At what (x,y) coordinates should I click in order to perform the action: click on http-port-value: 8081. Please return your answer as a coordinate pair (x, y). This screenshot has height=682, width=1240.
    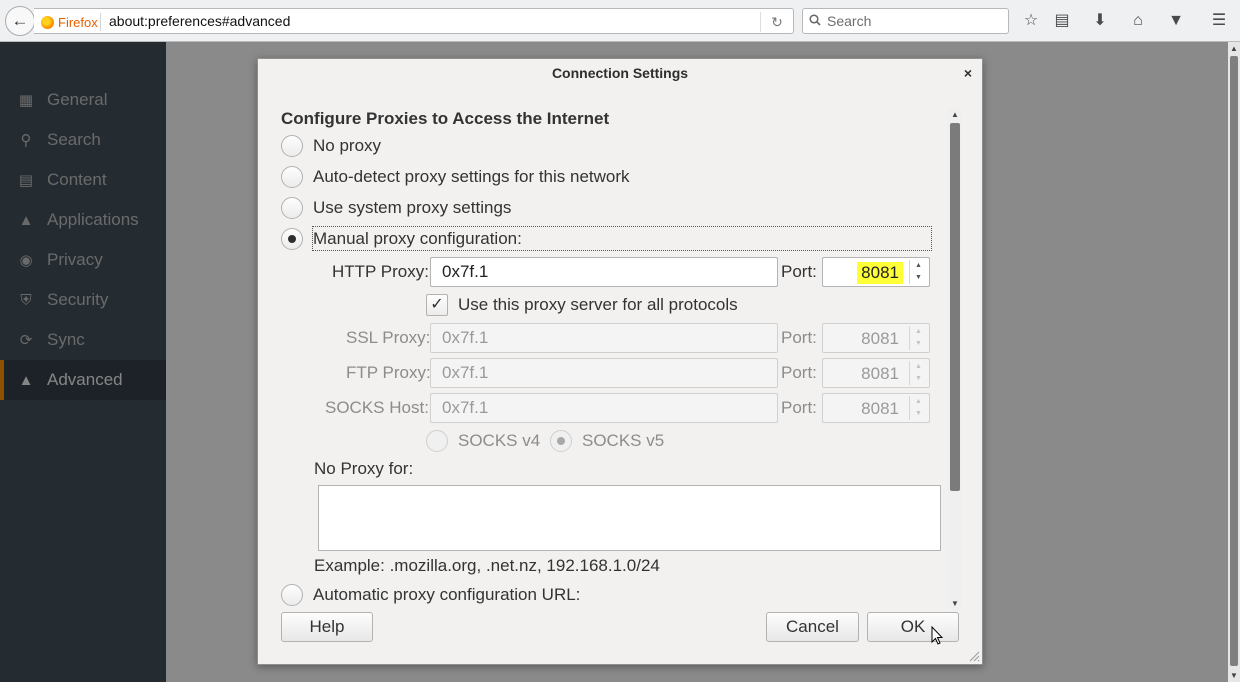
    Looking at the image, I should click on (880, 273).